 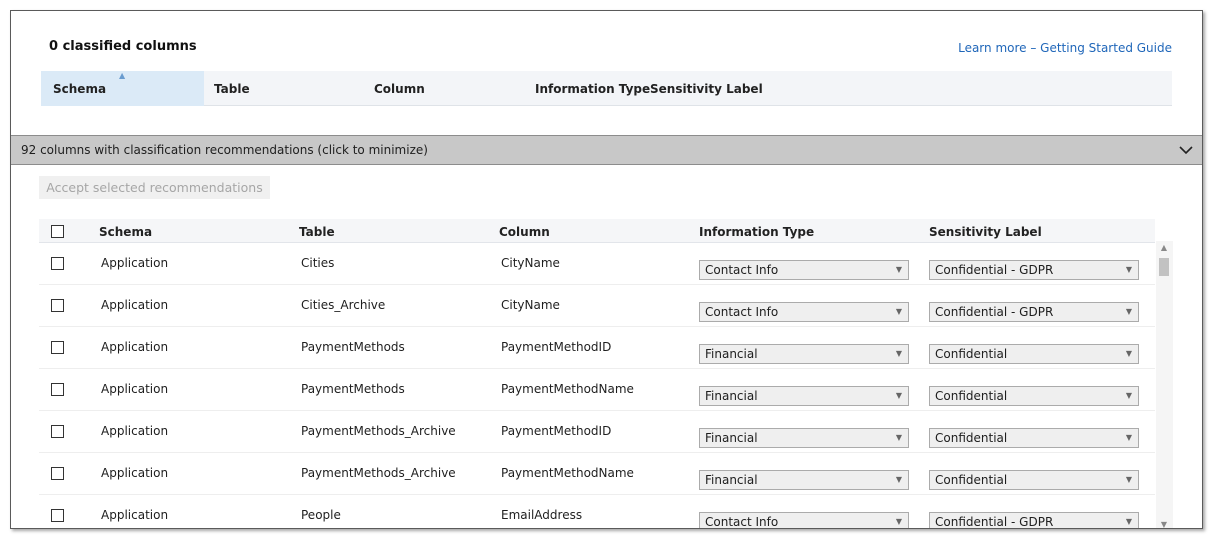 What do you see at coordinates (321, 515) in the screenshot?
I see `cell-table: People` at bounding box center [321, 515].